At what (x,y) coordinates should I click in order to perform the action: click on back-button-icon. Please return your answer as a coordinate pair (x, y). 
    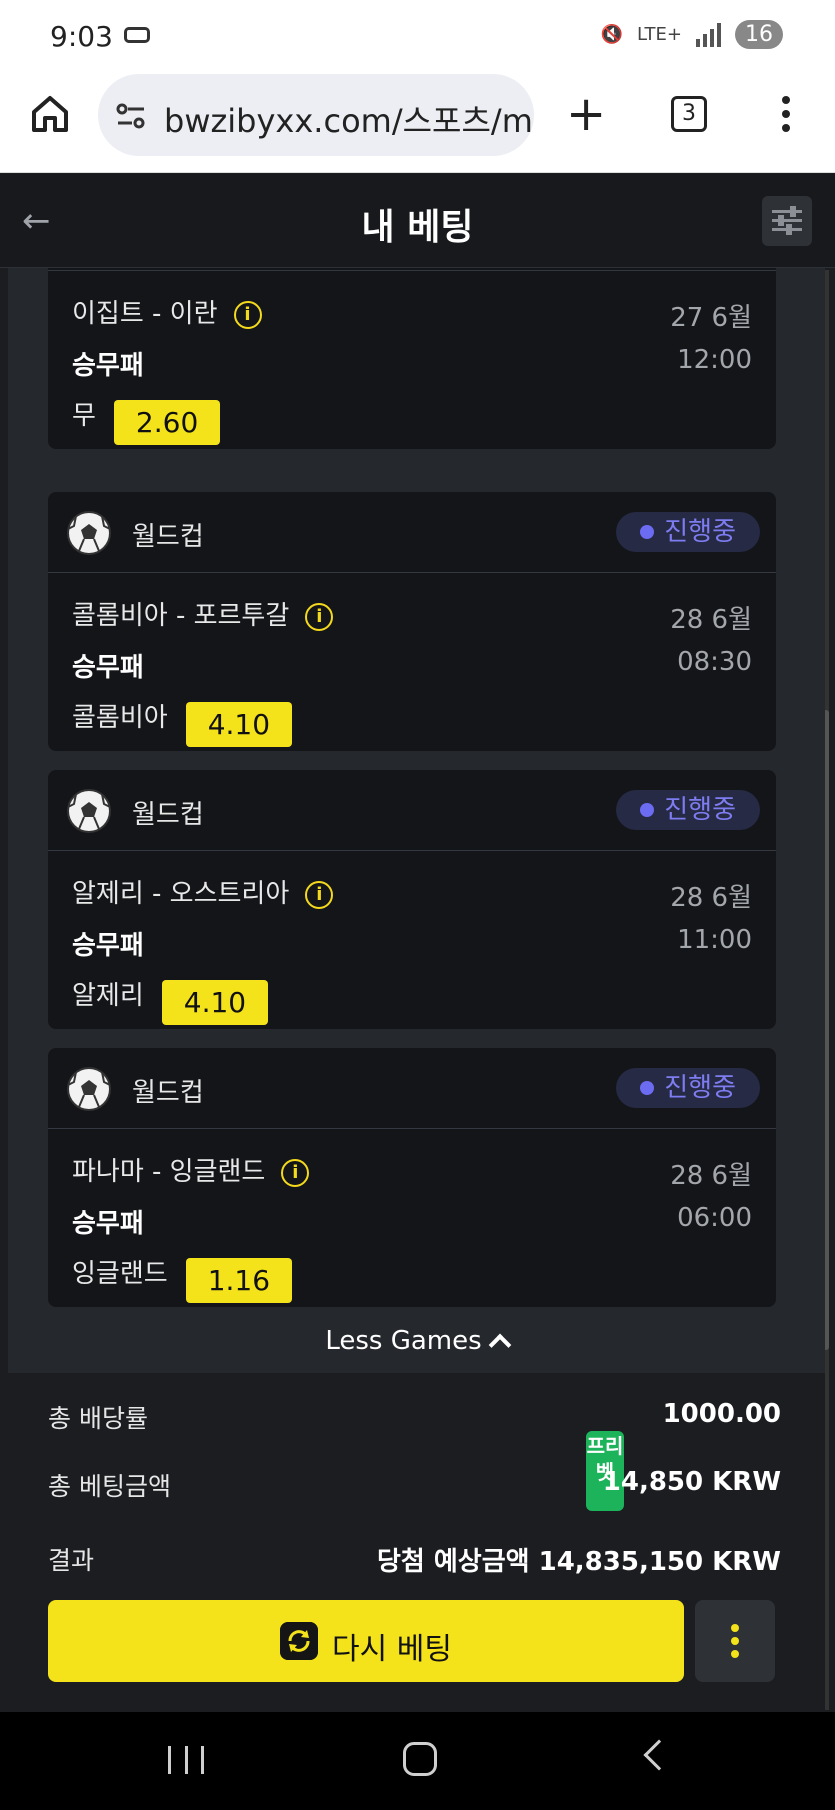
    Looking at the image, I should click on (659, 1755).